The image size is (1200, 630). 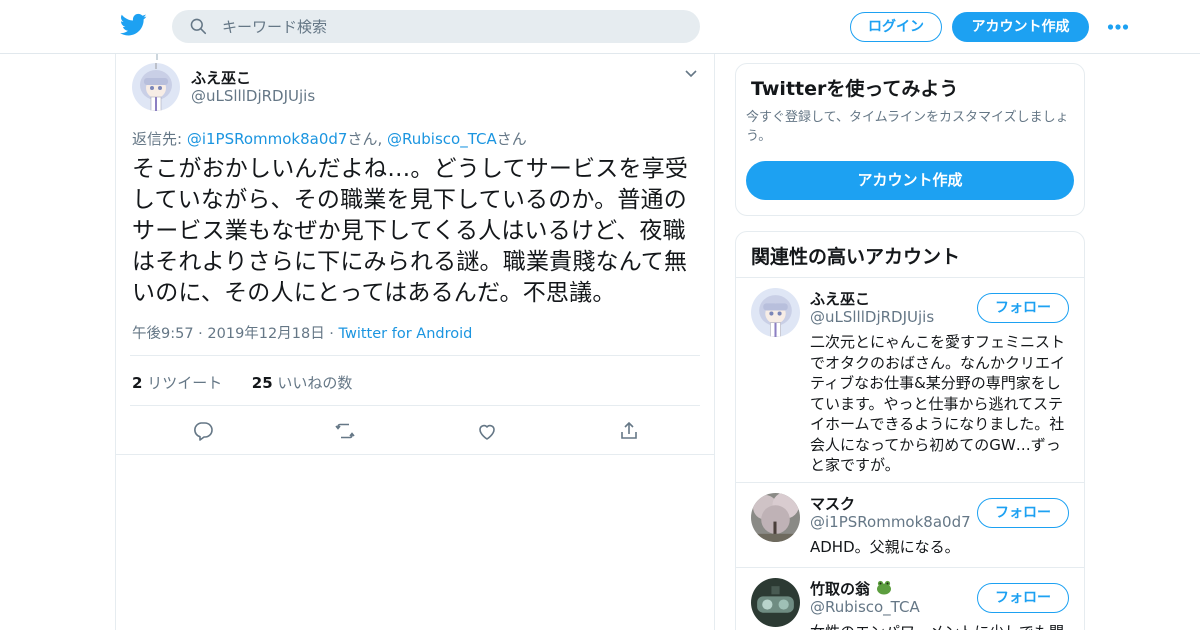 I want to click on retweet-stat: 2 リツイート, so click(x=177, y=383).